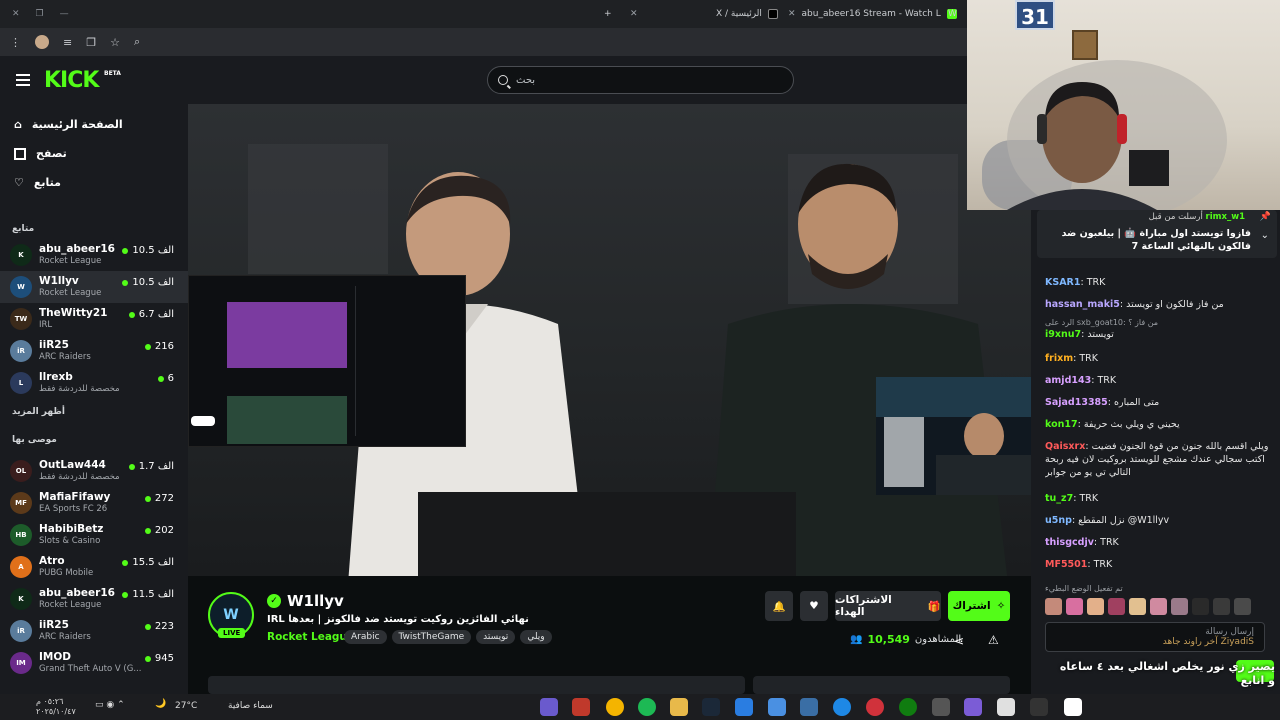 The height and width of the screenshot is (720, 1280). I want to click on zoom-icon: ⌕, so click(137, 42).